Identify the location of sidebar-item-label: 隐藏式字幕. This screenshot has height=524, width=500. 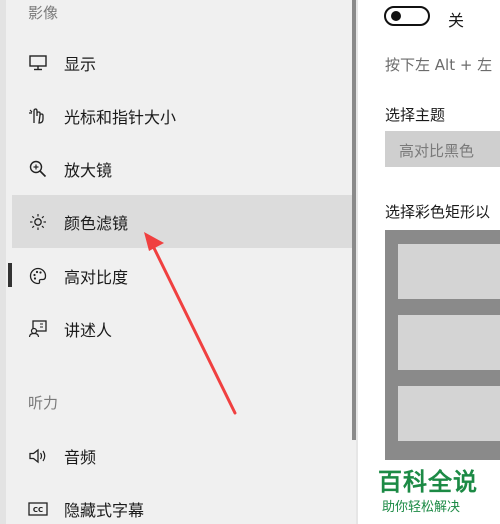
(104, 510).